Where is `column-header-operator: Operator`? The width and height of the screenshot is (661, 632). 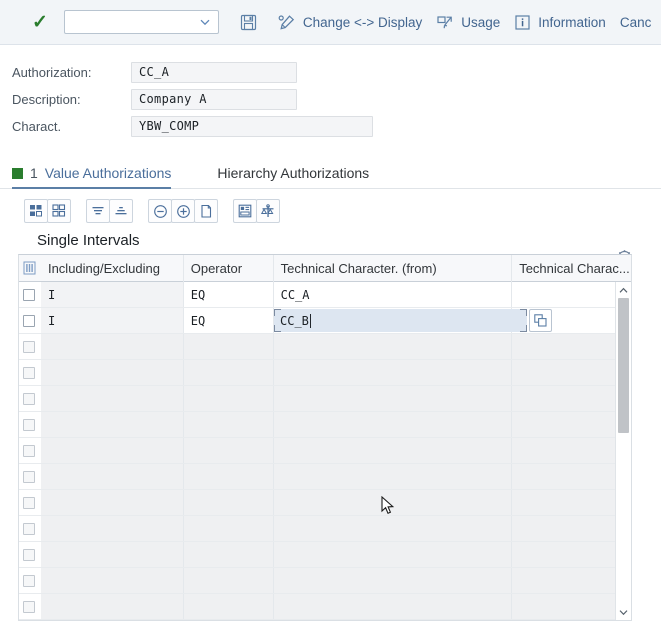
column-header-operator: Operator is located at coordinates (229, 268).